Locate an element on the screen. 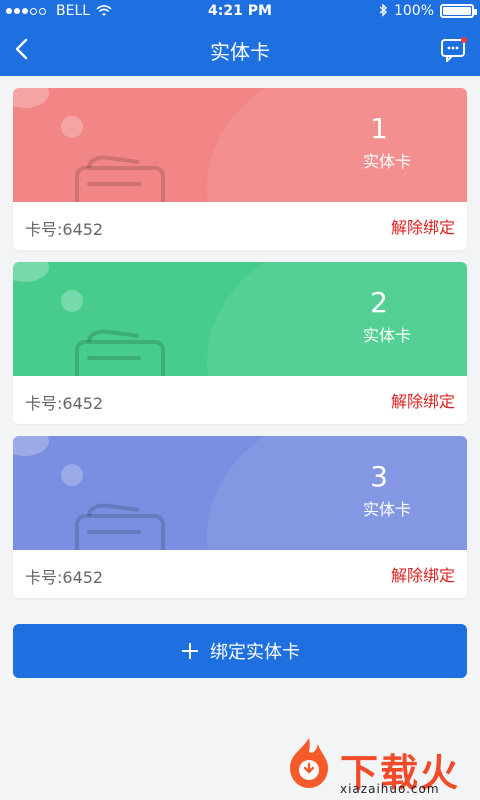  battery-icon is located at coordinates (458, 11).